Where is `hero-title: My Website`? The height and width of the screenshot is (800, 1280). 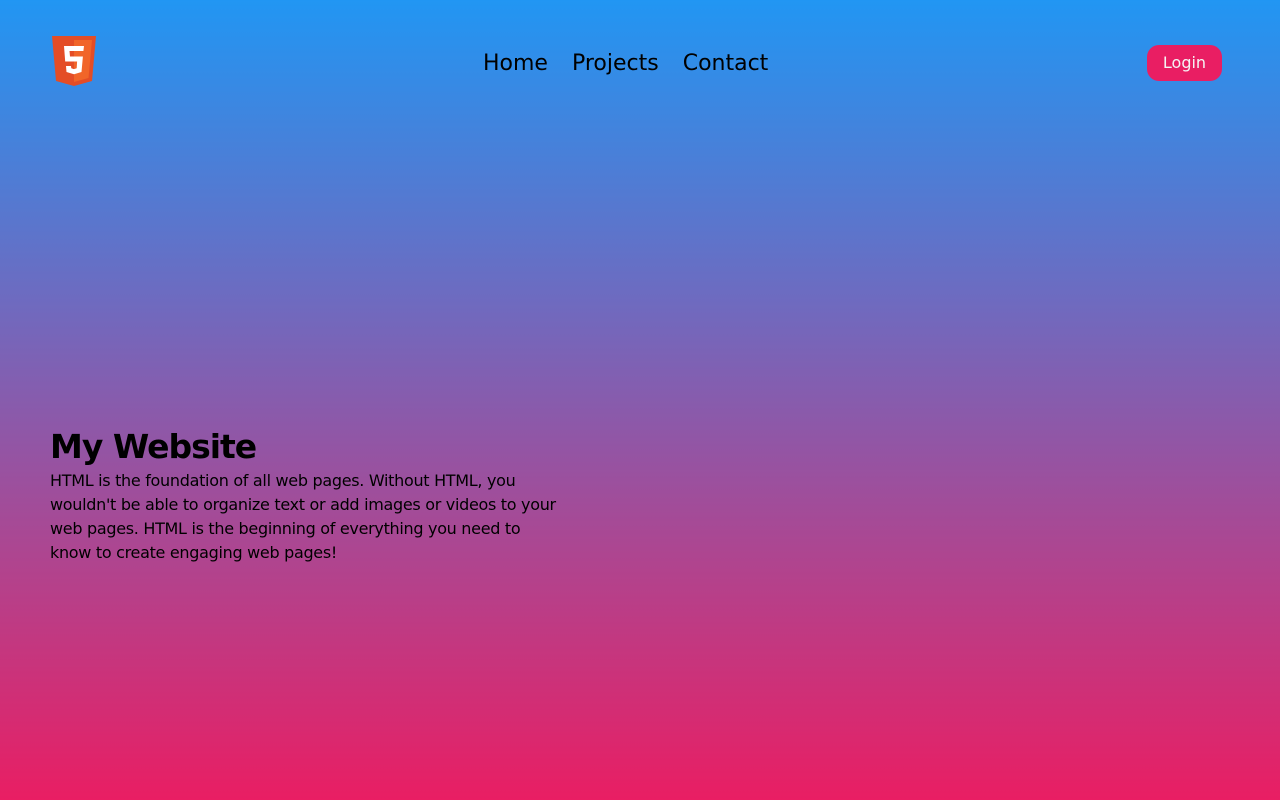 hero-title: My Website is located at coordinates (153, 446).